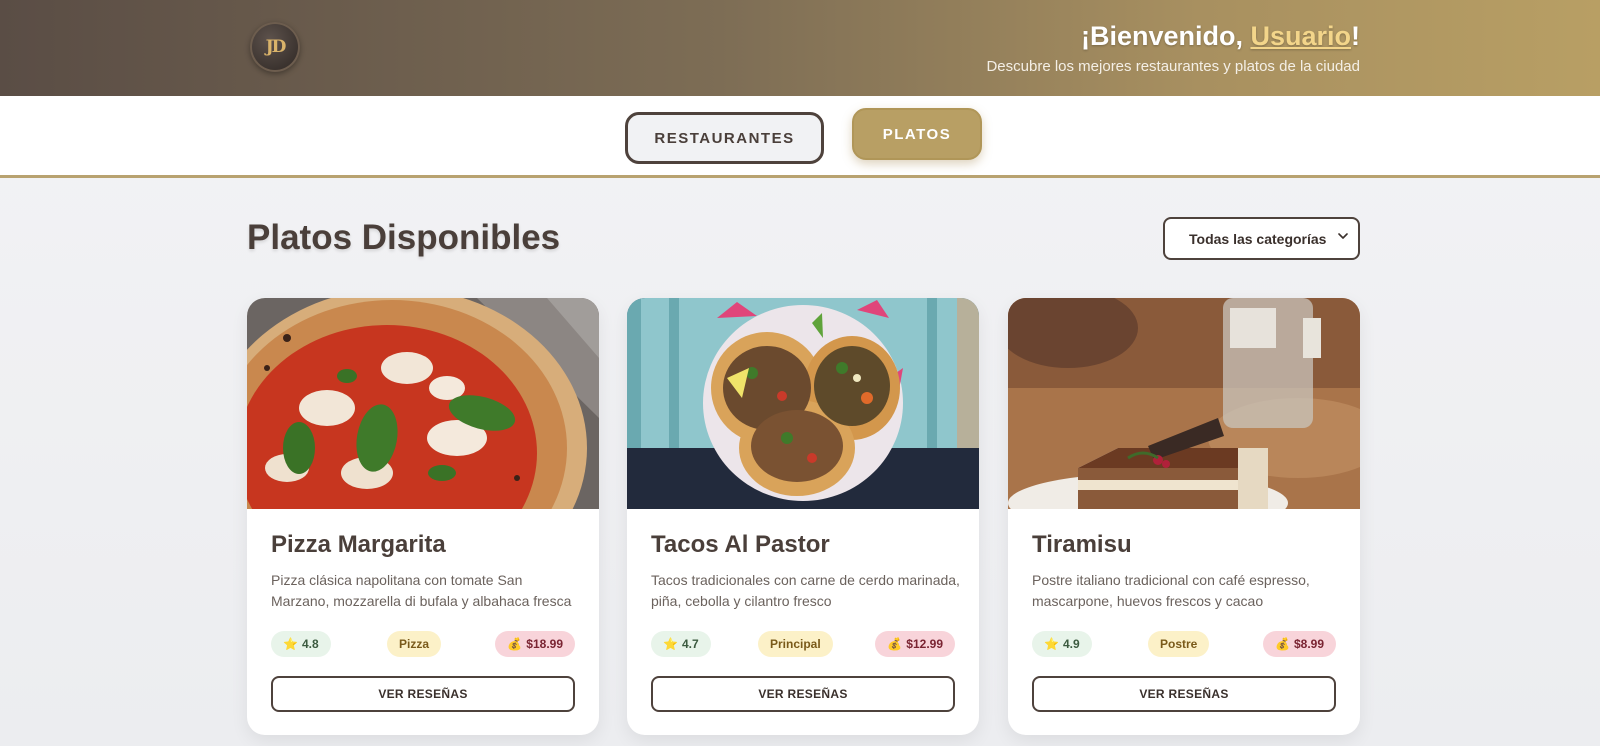  I want to click on welcome-prefix: ¡Bienvenido,, so click(1165, 36).